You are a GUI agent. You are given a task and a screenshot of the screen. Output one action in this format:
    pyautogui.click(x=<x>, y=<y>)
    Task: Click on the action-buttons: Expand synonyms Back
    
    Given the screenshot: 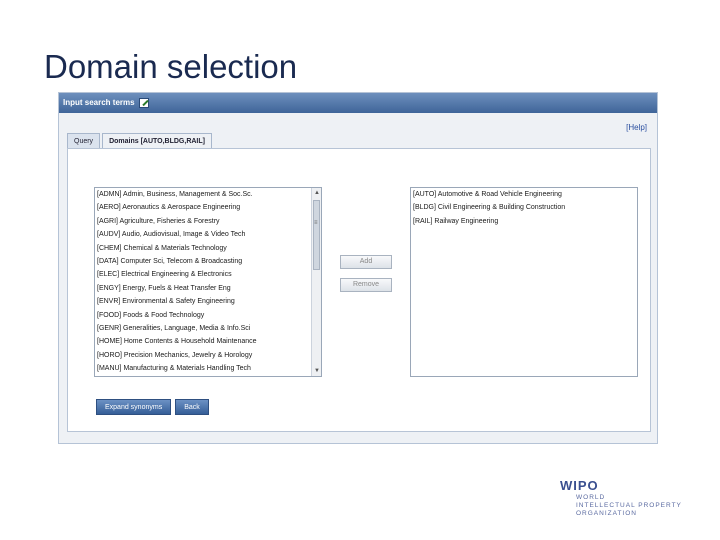 What is the action you would take?
    pyautogui.click(x=152, y=407)
    